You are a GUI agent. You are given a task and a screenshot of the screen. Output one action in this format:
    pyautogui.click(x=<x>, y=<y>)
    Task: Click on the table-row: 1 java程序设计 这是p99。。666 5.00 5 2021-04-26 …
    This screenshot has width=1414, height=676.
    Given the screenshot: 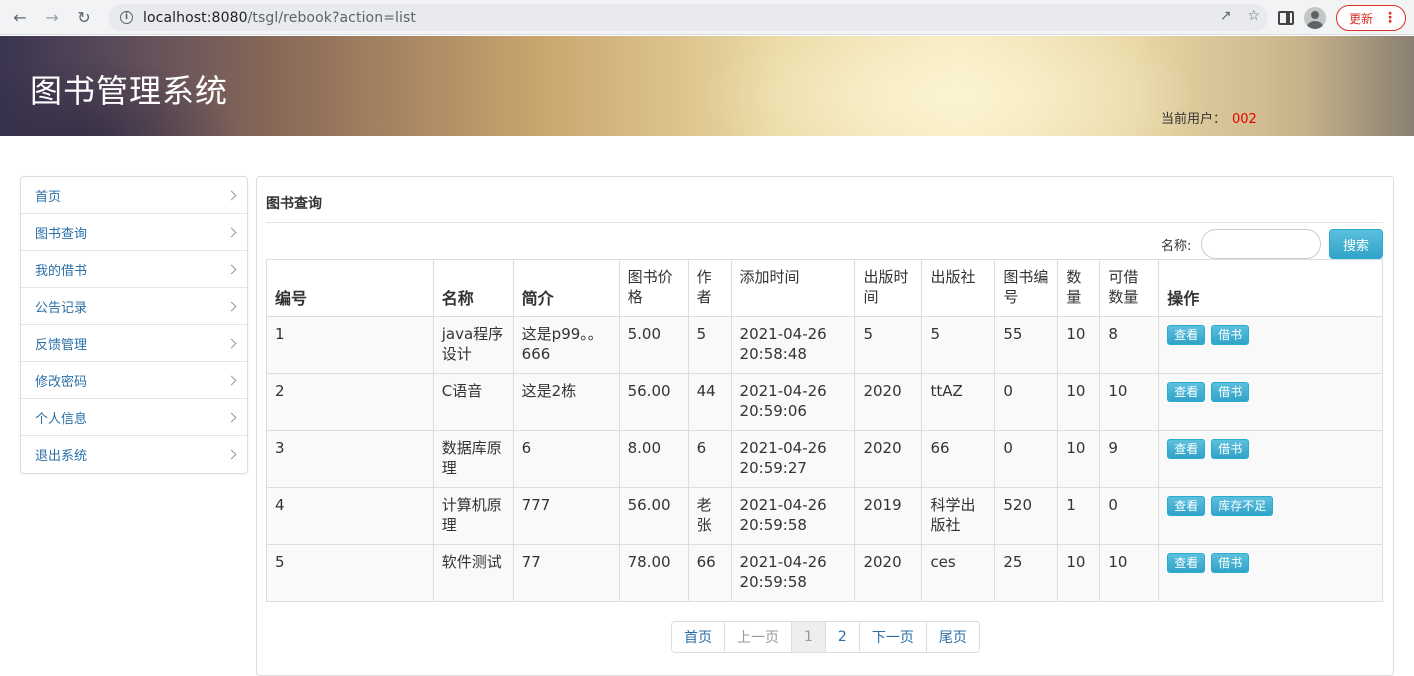 What is the action you would take?
    pyautogui.click(x=824, y=345)
    